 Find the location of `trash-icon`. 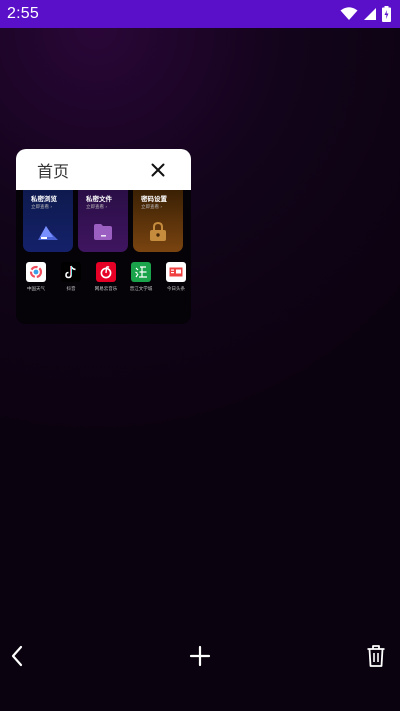

trash-icon is located at coordinates (376, 656).